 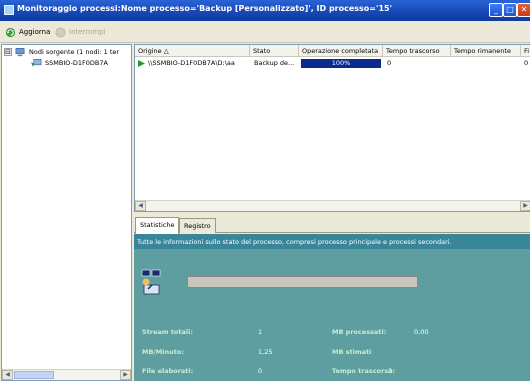 I want to click on cell-tempo-rimanente, so click(x=487, y=64).